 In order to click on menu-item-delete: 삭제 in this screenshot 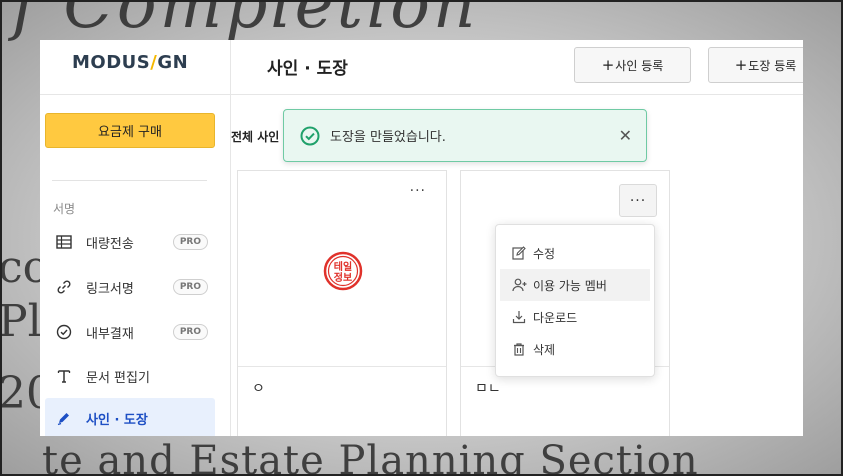, I will do `click(575, 349)`.